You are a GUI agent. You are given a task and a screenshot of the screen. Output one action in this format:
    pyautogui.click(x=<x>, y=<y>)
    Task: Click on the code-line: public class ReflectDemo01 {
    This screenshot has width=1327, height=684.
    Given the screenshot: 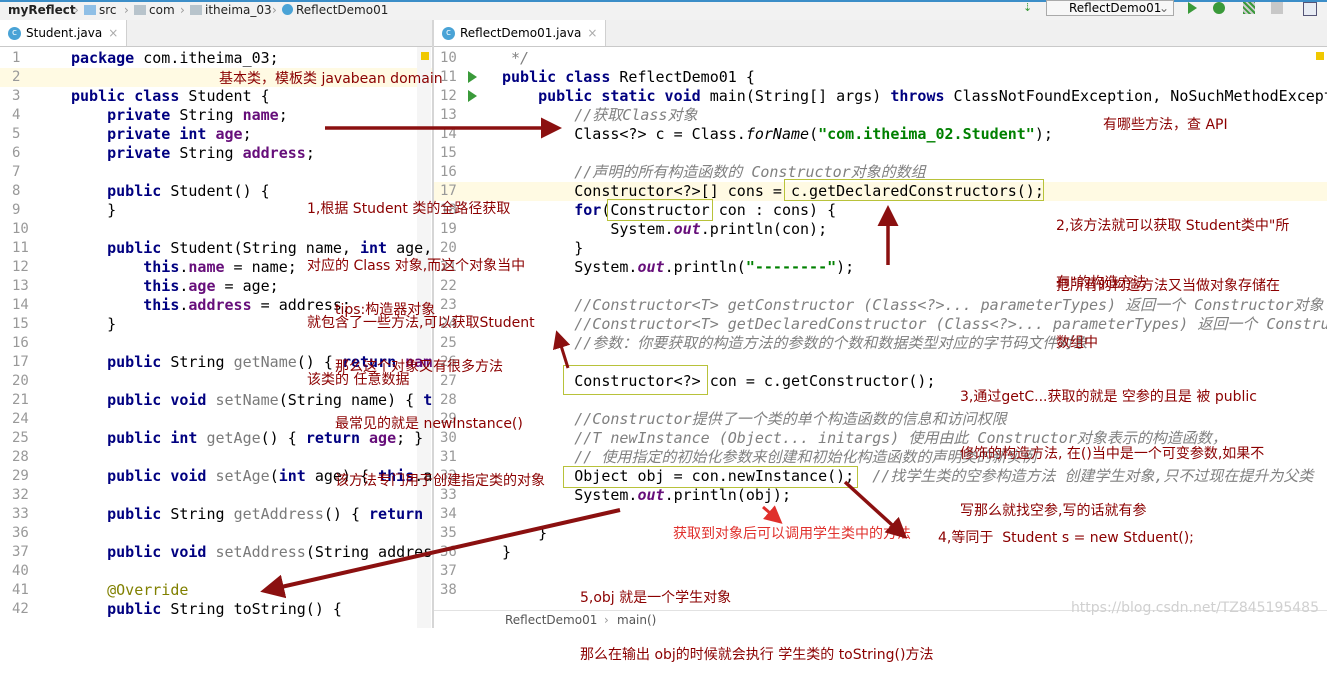 What is the action you would take?
    pyautogui.click(x=628, y=77)
    